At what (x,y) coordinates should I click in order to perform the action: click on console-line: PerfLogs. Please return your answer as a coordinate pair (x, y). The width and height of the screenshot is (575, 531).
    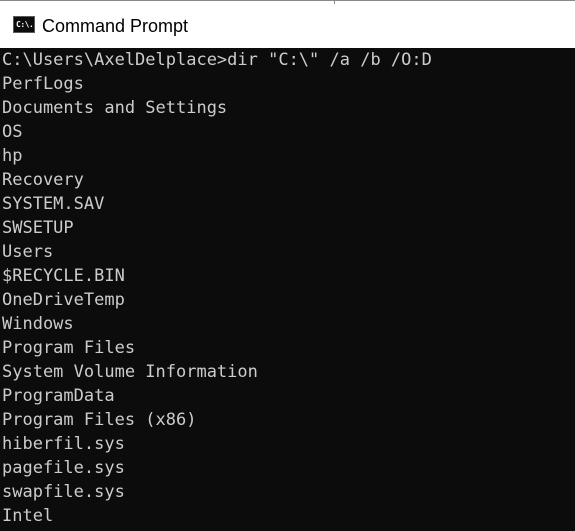
    Looking at the image, I should click on (43, 84).